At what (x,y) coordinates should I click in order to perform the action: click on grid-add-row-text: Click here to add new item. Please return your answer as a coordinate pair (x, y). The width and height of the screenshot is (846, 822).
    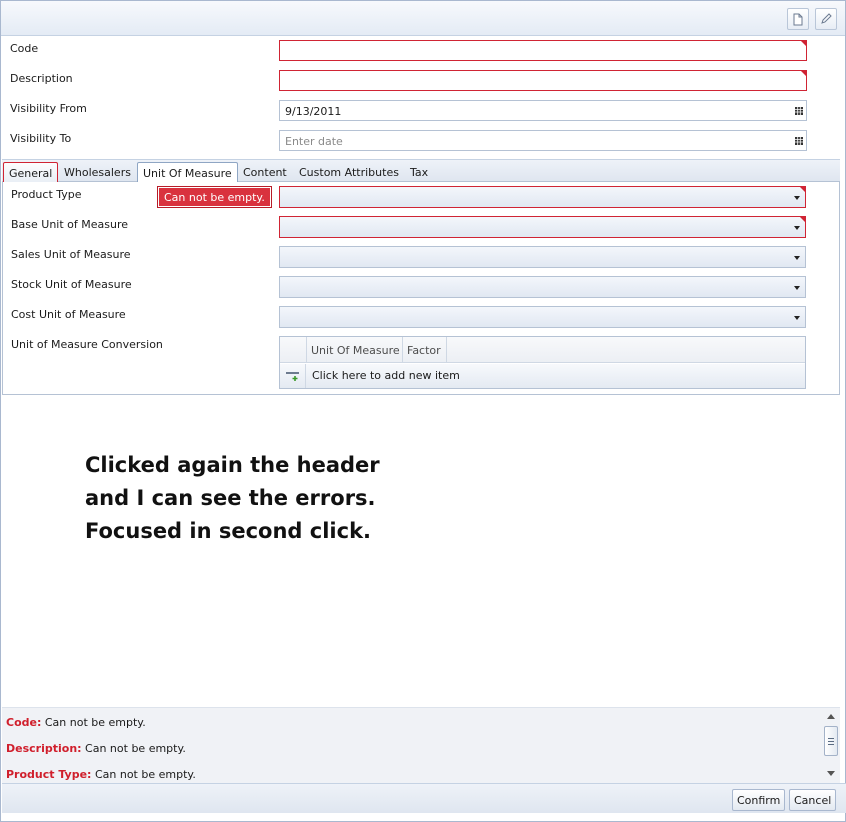
    Looking at the image, I should click on (386, 375).